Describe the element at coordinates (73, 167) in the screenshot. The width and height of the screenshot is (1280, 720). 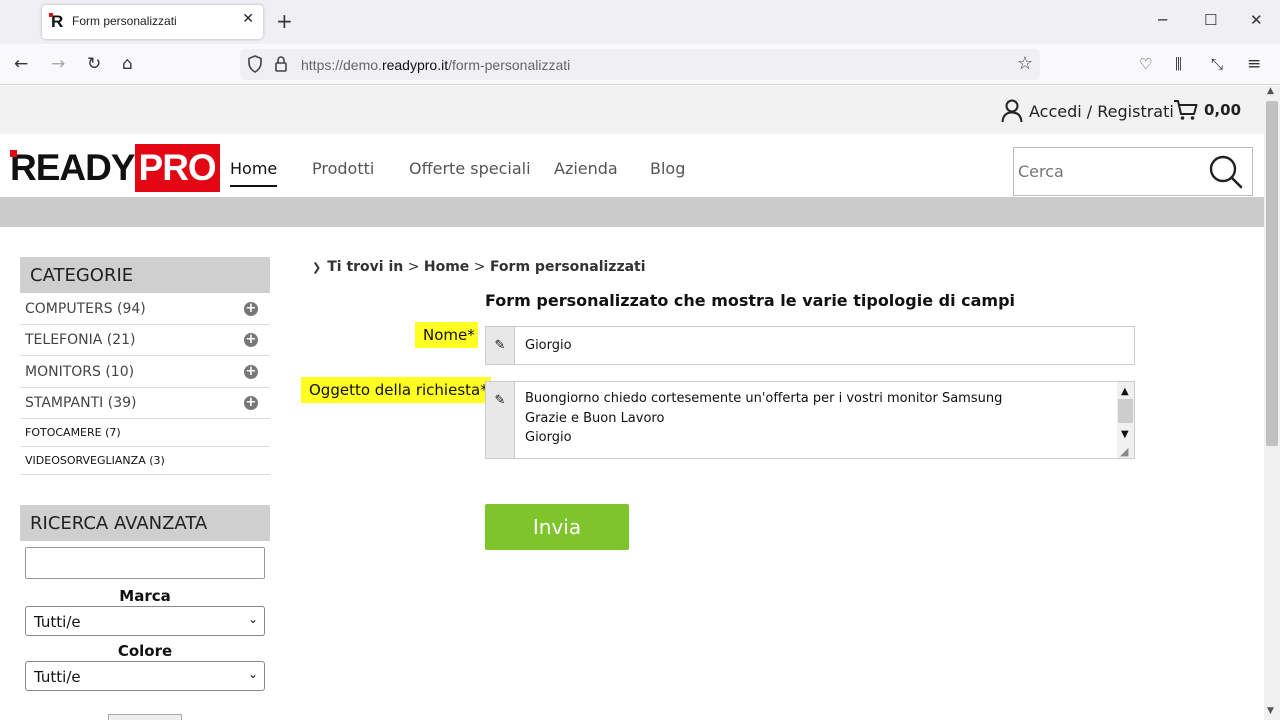
I see `logo-ready-text: READY` at that location.